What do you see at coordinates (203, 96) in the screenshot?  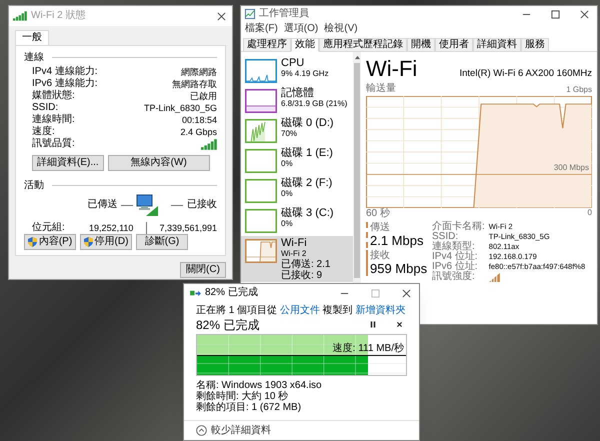 I see `field-value: 已啟用` at bounding box center [203, 96].